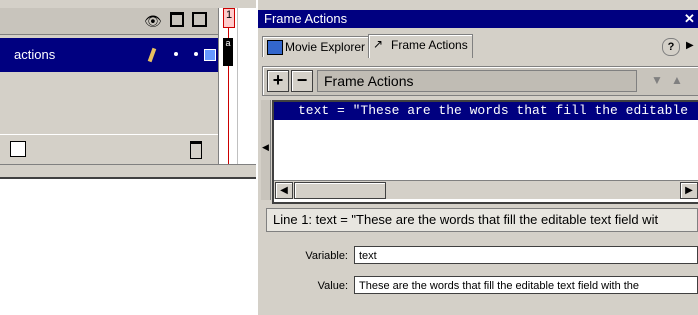  Describe the element at coordinates (153, 21) in the screenshot. I see `eye-icon: 👁` at that location.